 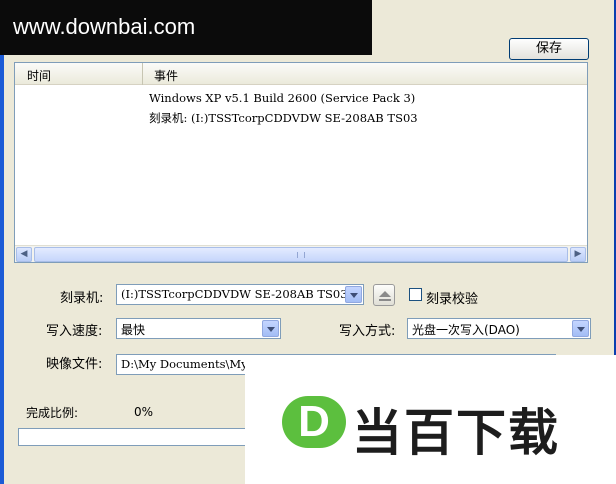 I want to click on grip-icon, so click(x=301, y=255).